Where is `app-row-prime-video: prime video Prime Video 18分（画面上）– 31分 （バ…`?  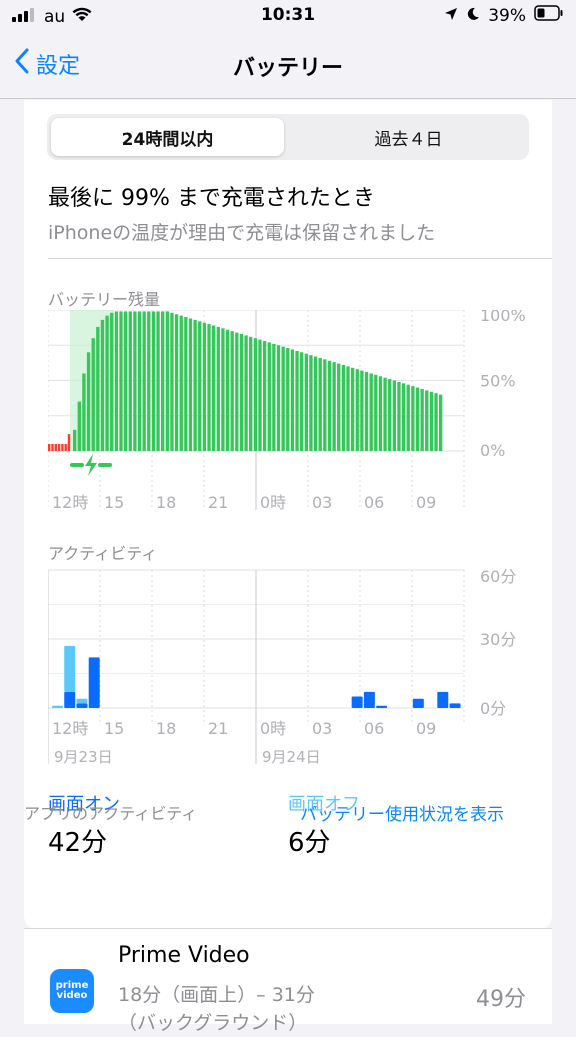
app-row-prime-video: prime video Prime Video 18分（画面上）– 31分 （バ… is located at coordinates (288, 981).